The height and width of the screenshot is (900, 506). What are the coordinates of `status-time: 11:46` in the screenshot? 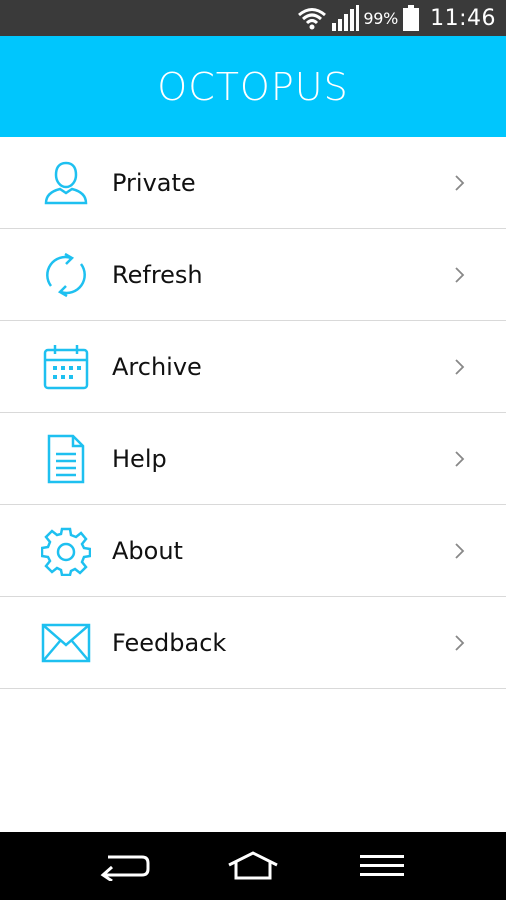 It's located at (463, 18).